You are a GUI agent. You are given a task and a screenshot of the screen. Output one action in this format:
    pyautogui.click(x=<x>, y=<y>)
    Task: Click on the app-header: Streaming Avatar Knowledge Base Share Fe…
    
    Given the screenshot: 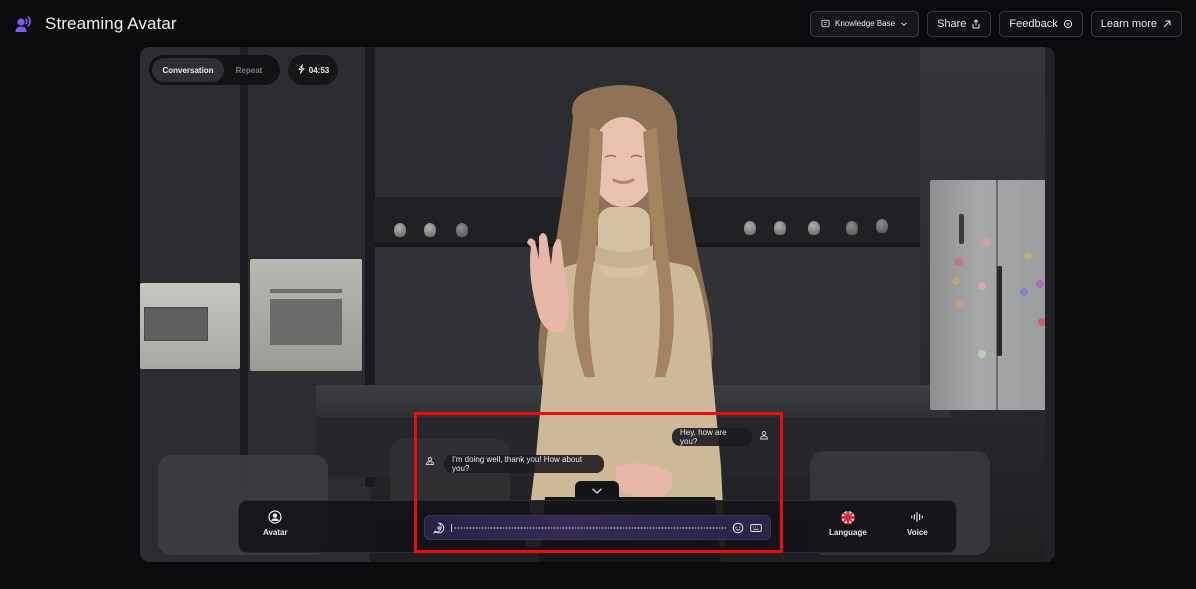 What is the action you would take?
    pyautogui.click(x=598, y=23)
    